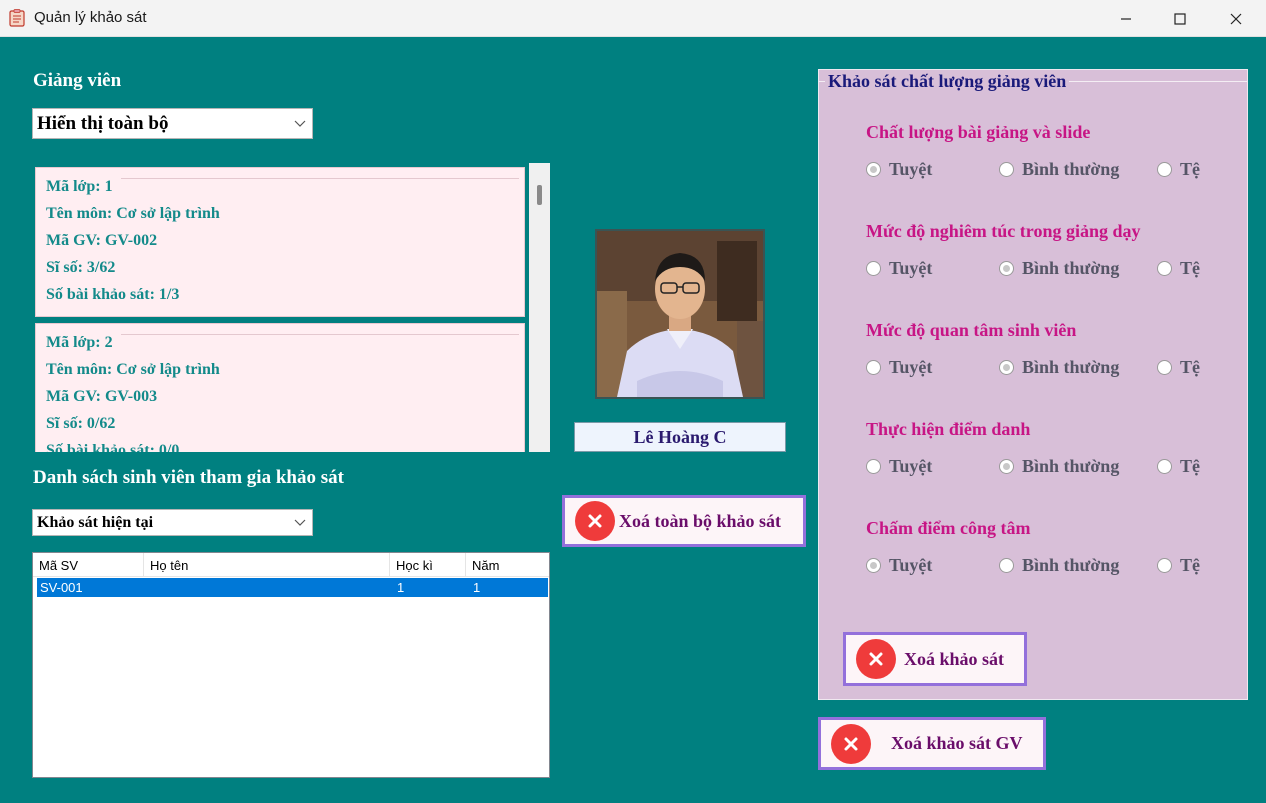 The height and width of the screenshot is (803, 1266). Describe the element at coordinates (17, 18) in the screenshot. I see `clipboard-app-icon` at that location.